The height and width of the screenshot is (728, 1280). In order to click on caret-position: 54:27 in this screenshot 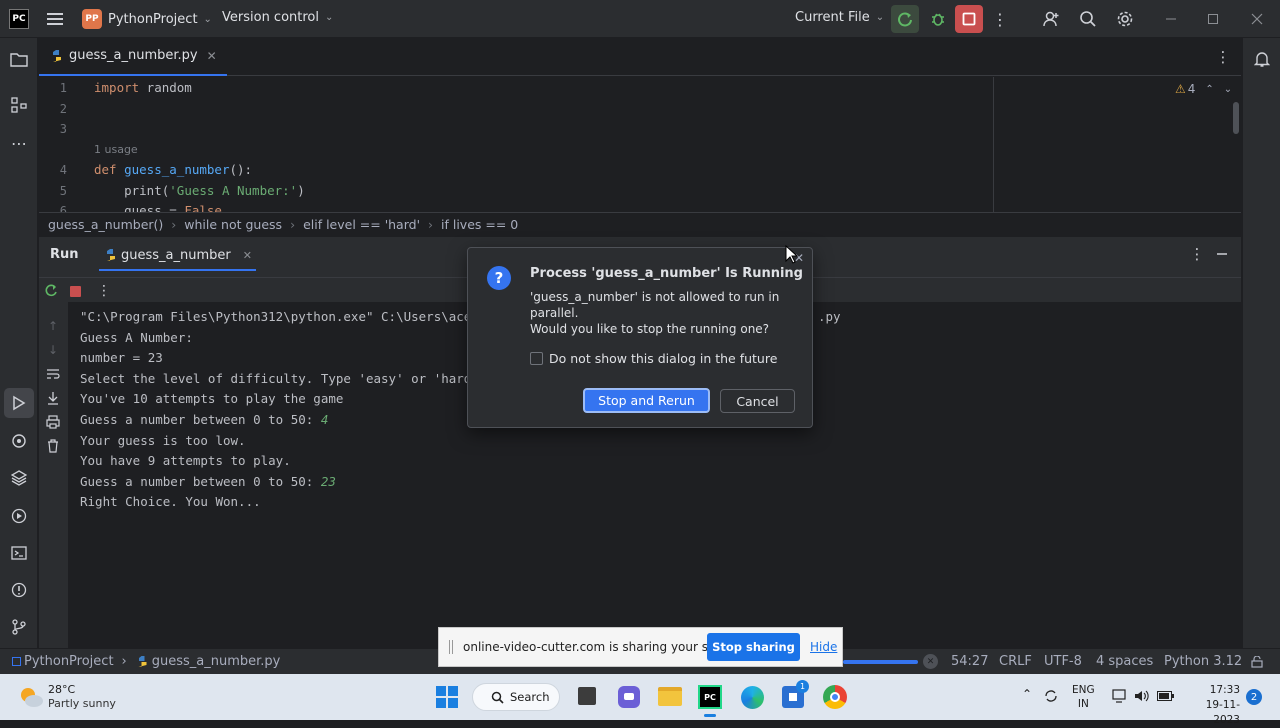, I will do `click(969, 661)`.